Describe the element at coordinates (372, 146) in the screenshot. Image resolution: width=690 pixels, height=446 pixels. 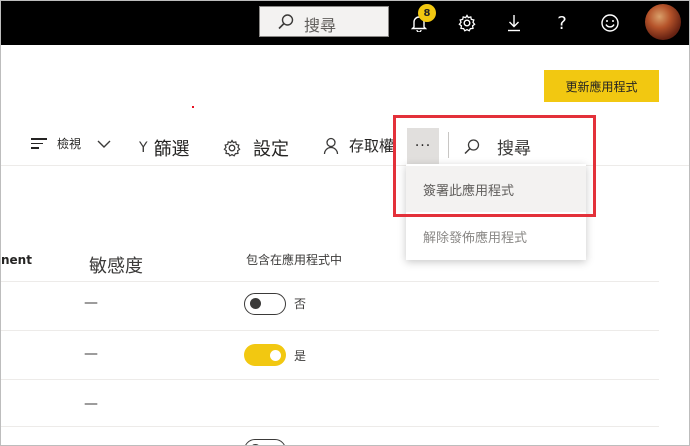
I see `access-label: 存取權` at that location.